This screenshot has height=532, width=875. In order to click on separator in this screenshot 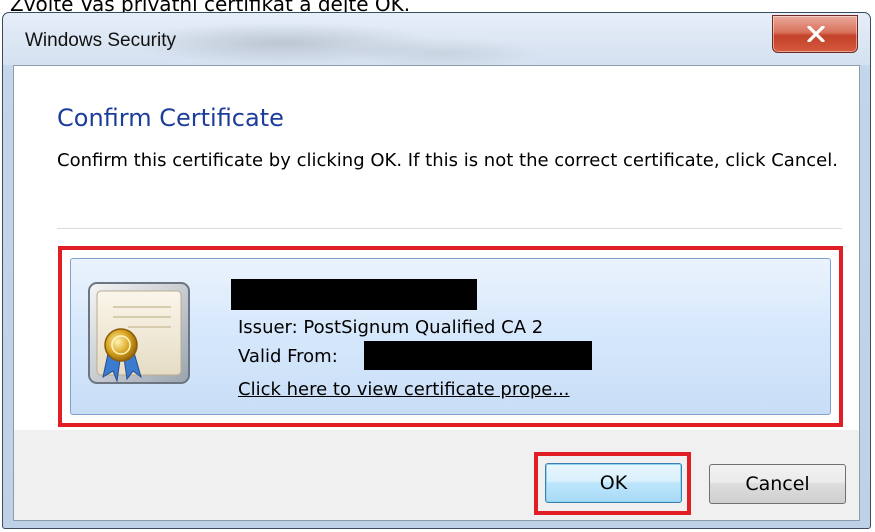, I will do `click(449, 228)`.